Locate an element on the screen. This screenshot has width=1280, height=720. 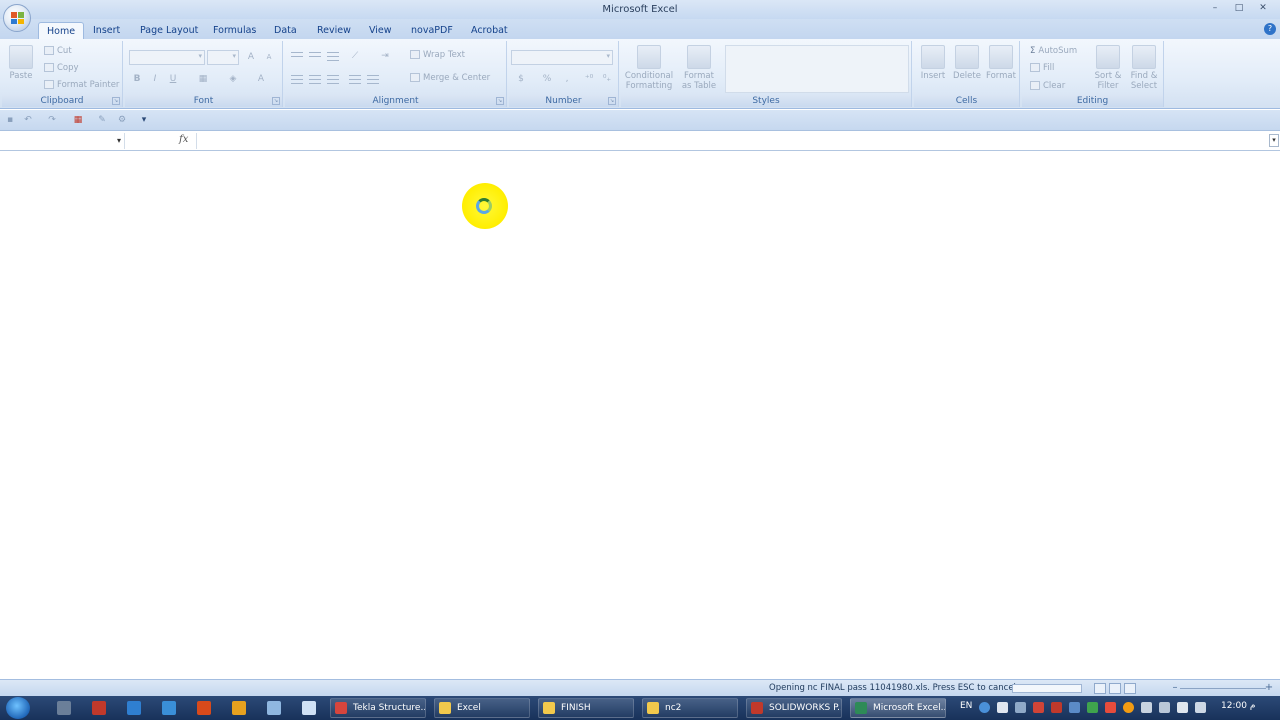
acrobat-icon is located at coordinates (204, 708).